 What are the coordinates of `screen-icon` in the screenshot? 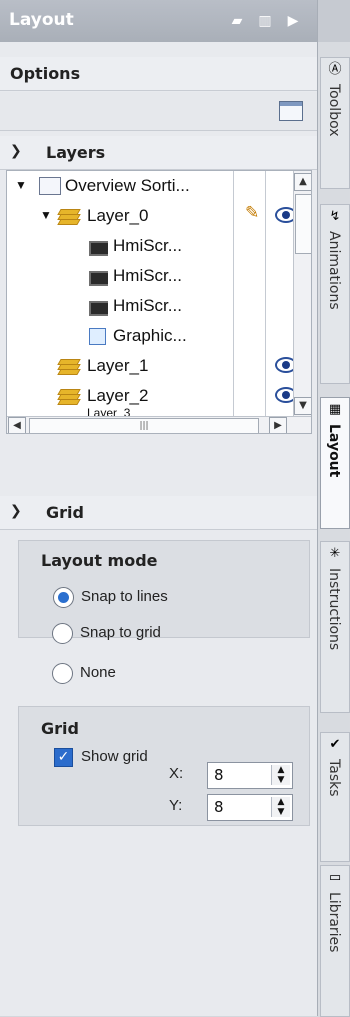 It's located at (50, 186).